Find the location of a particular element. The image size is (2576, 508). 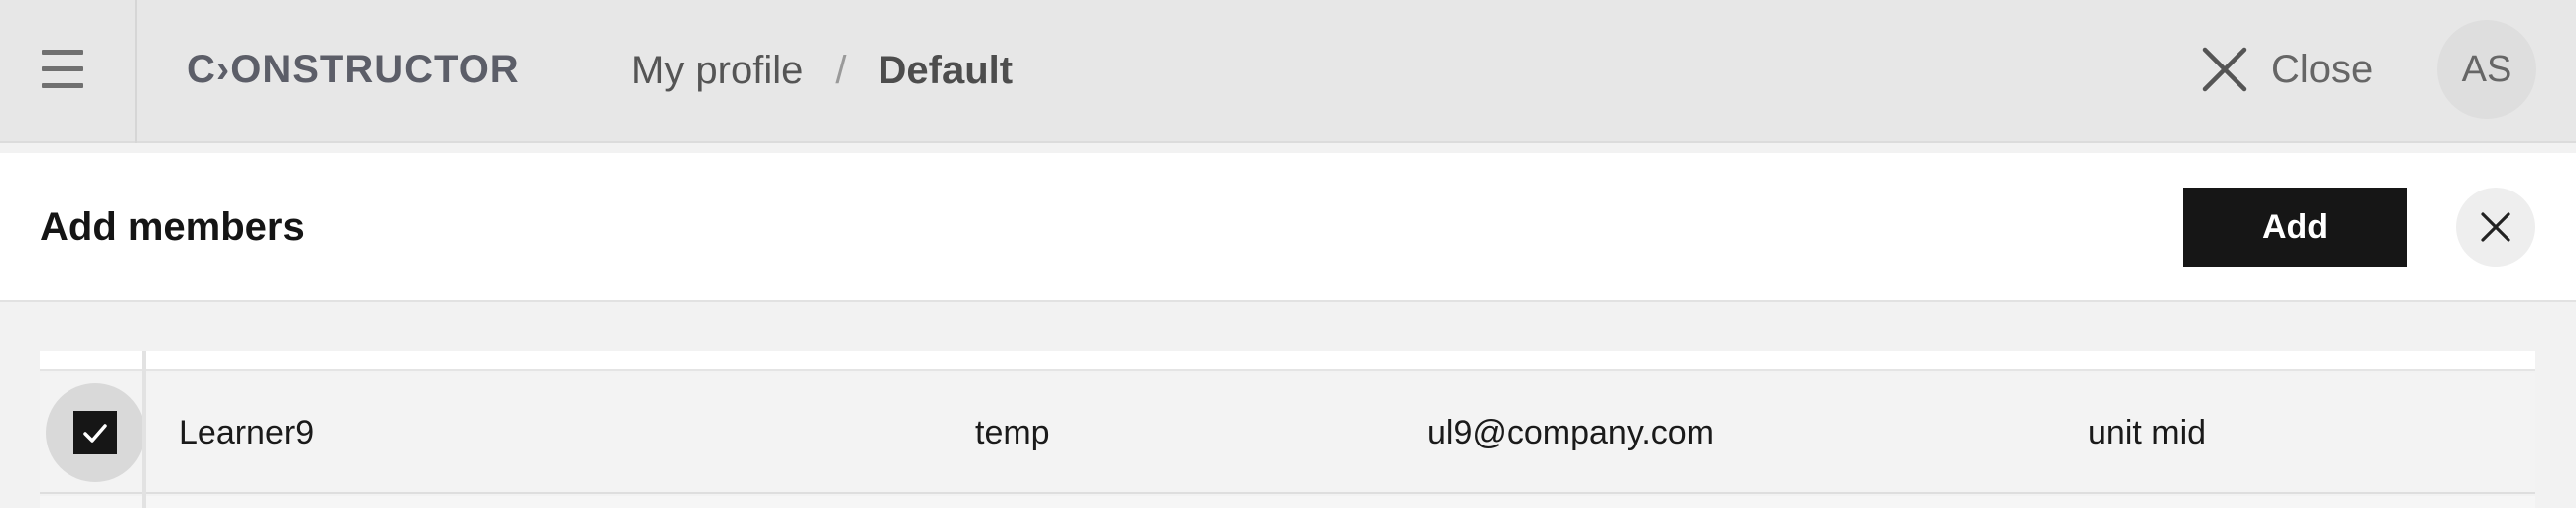

cell-type: temp is located at coordinates (1012, 432).